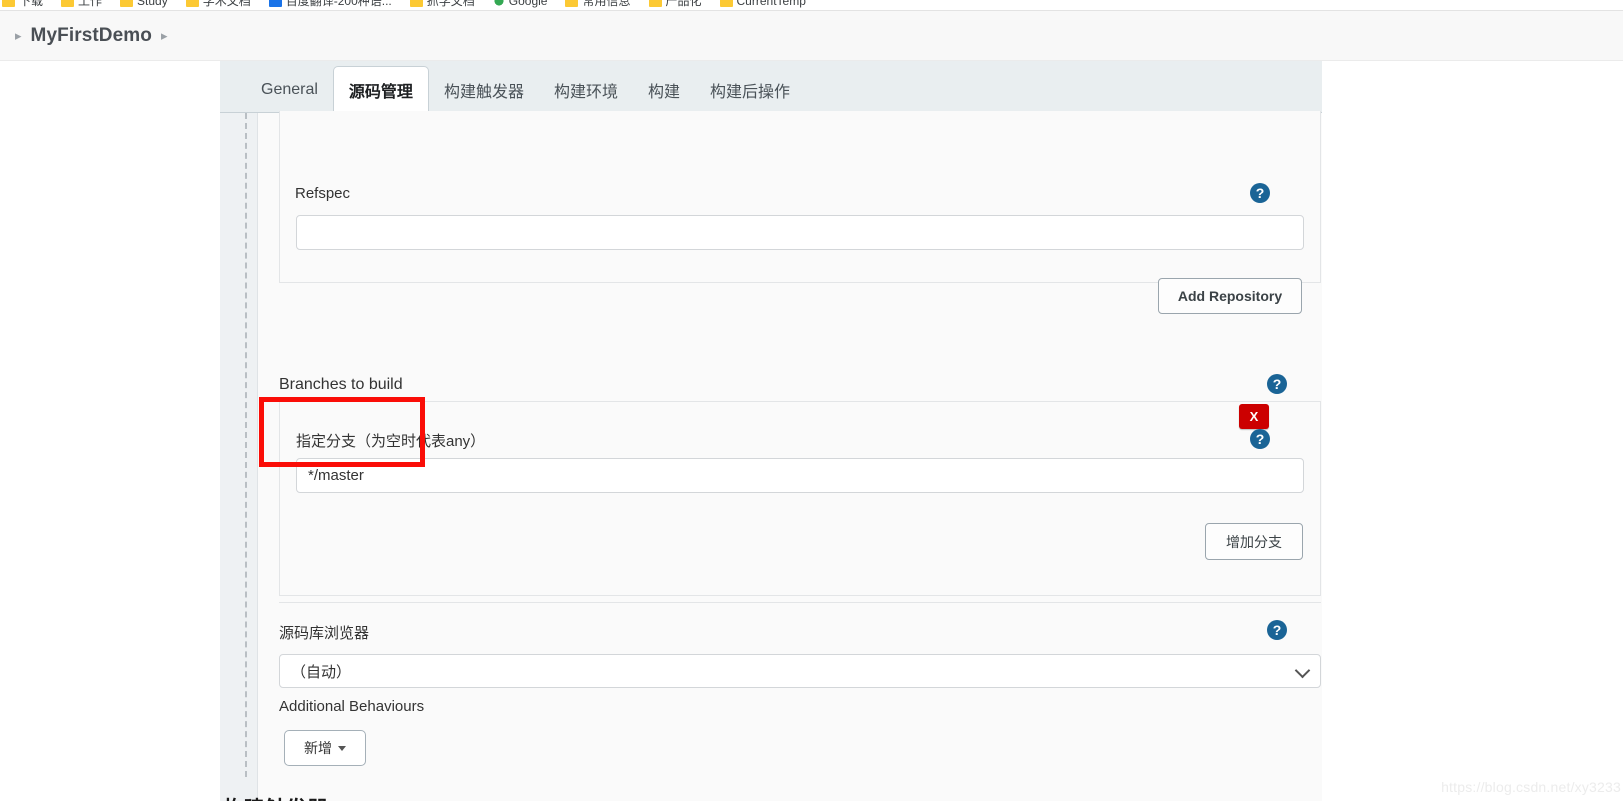 The height and width of the screenshot is (801, 1623). I want to click on repo-browser-select: （自动）, so click(800, 671).